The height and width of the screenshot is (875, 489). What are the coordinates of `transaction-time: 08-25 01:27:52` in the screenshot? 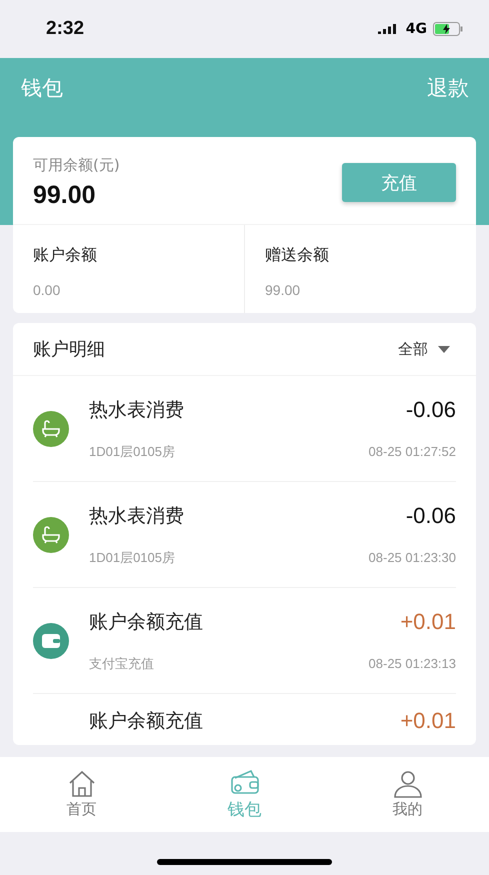 It's located at (412, 451).